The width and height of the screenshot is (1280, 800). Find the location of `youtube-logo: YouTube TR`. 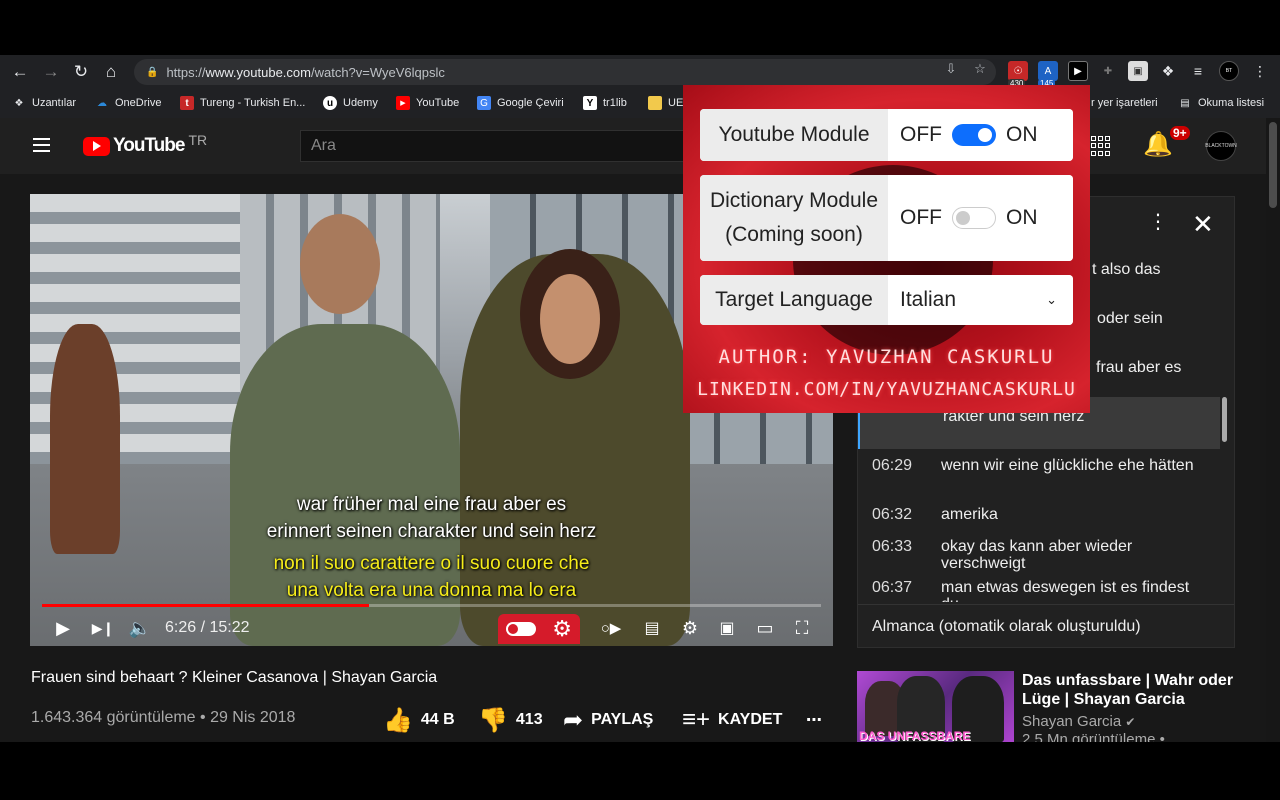

youtube-logo: YouTube TR is located at coordinates (145, 144).